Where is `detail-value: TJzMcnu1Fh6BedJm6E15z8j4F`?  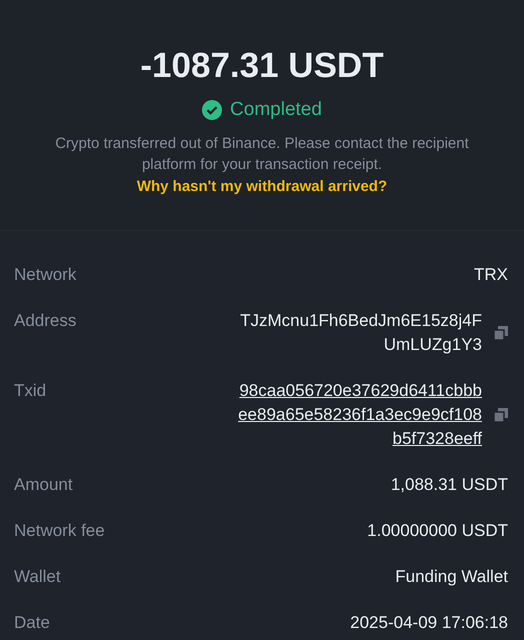
detail-value: TJzMcnu1Fh6BedJm6E15z8j4F is located at coordinates (361, 321).